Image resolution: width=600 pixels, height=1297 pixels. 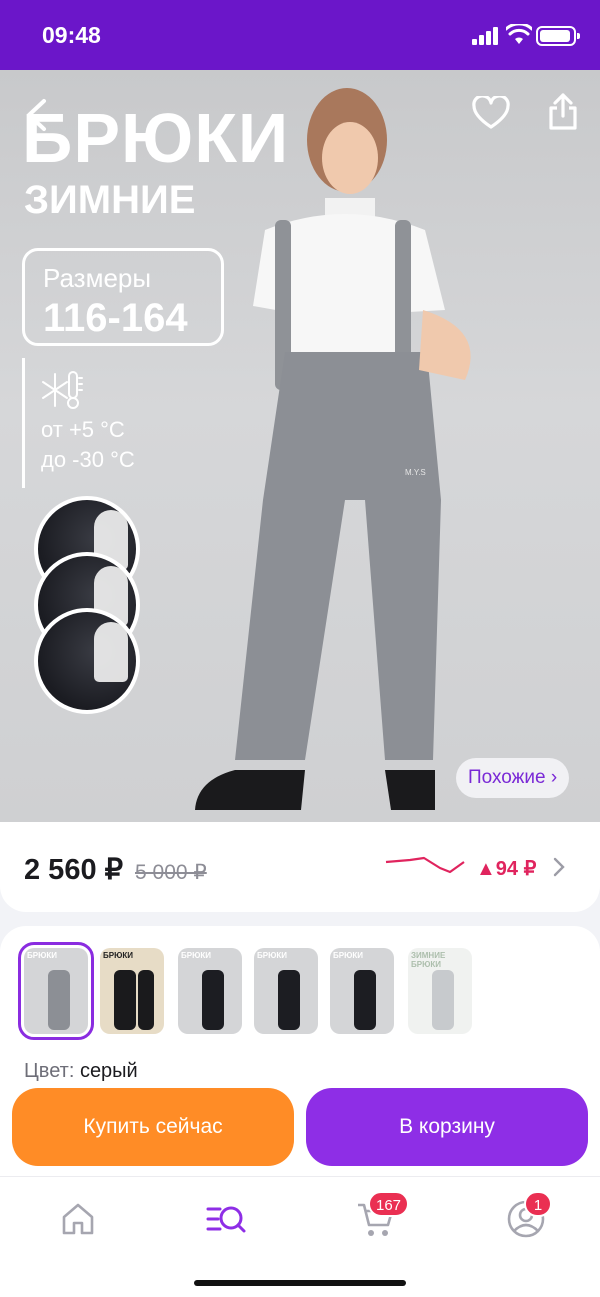 What do you see at coordinates (87, 605) in the screenshot?
I see `detail-circles` at bounding box center [87, 605].